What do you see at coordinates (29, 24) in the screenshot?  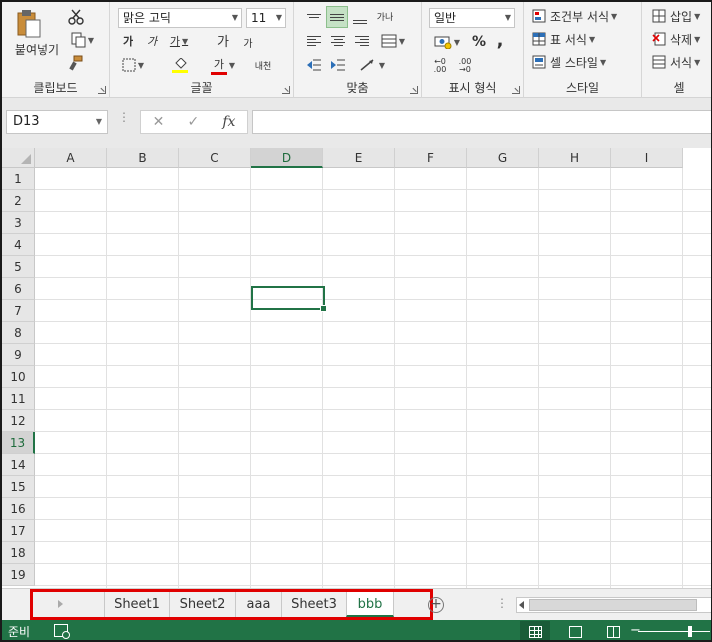 I see `paste-button` at bounding box center [29, 24].